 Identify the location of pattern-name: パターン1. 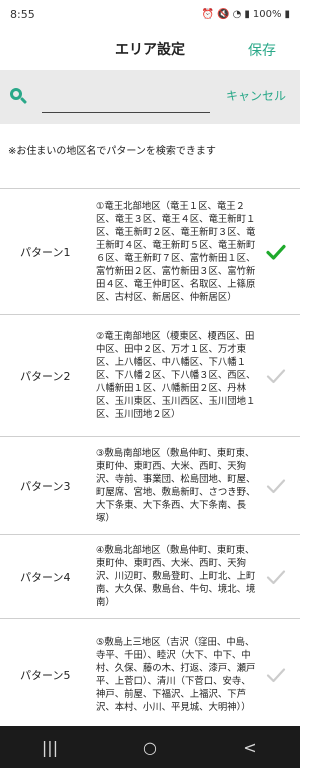
(45, 252).